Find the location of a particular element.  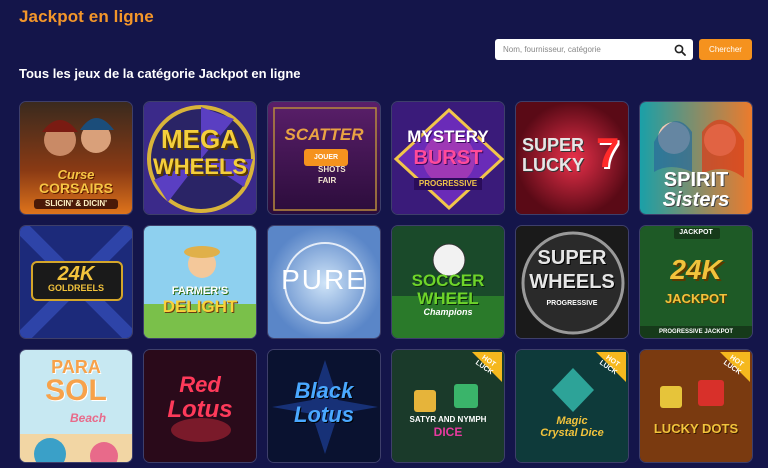

game-tile-mega-wheels: MEGA WHEELS is located at coordinates (200, 158).